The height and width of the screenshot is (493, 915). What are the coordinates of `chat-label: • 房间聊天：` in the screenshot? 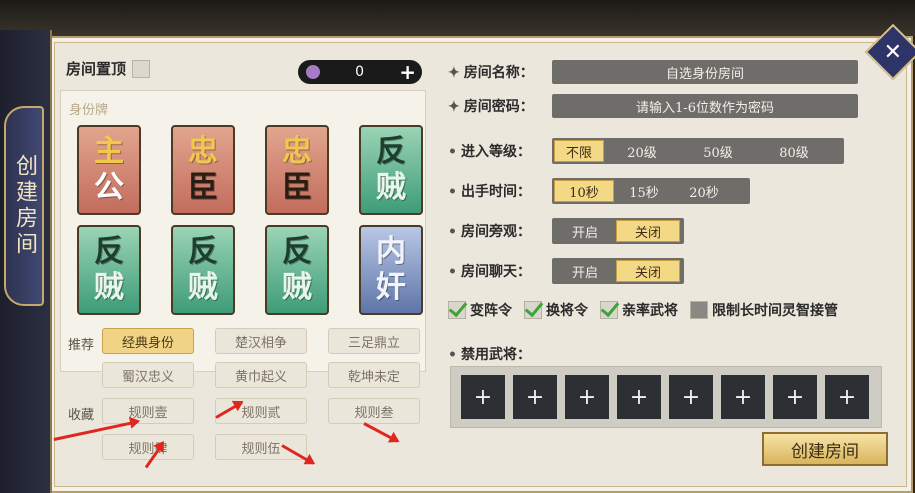 It's located at (489, 272).